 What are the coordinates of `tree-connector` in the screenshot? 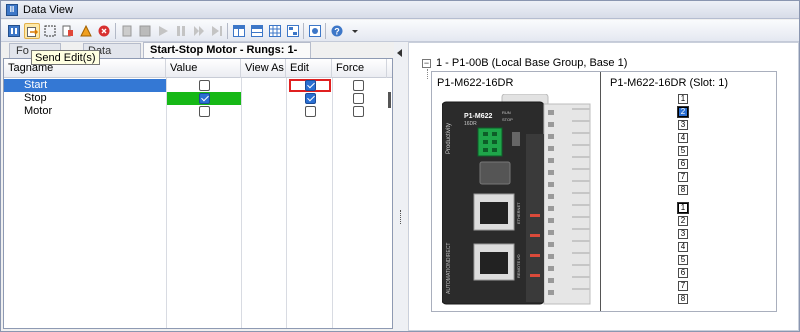 It's located at (427, 74).